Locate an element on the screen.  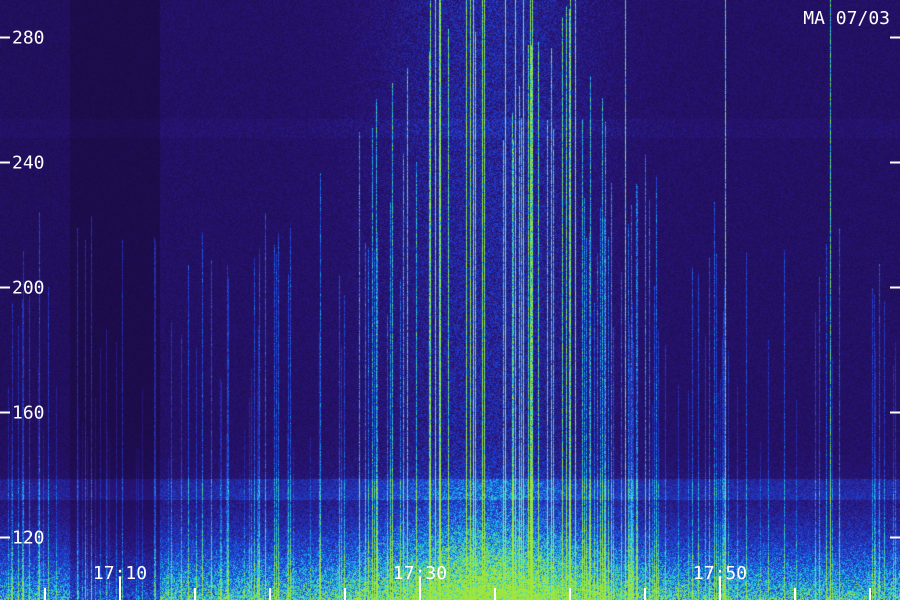
y-tick-label-160: 160 is located at coordinates (28, 413).